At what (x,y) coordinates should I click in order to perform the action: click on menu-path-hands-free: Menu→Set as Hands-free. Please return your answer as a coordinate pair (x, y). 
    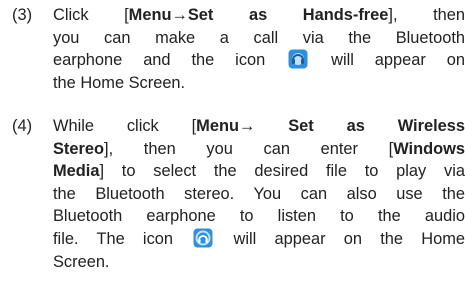
    Looking at the image, I should click on (258, 15).